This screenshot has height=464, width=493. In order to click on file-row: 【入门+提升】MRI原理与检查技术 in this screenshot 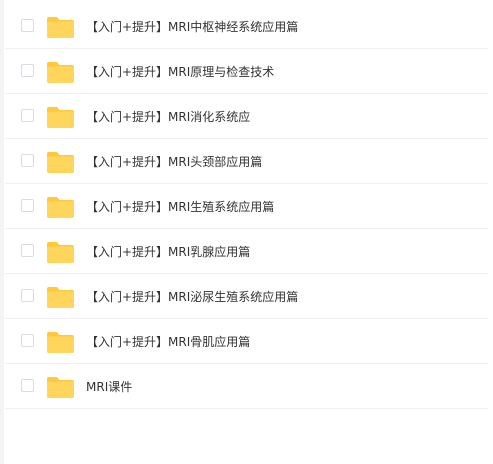, I will do `click(246, 72)`.